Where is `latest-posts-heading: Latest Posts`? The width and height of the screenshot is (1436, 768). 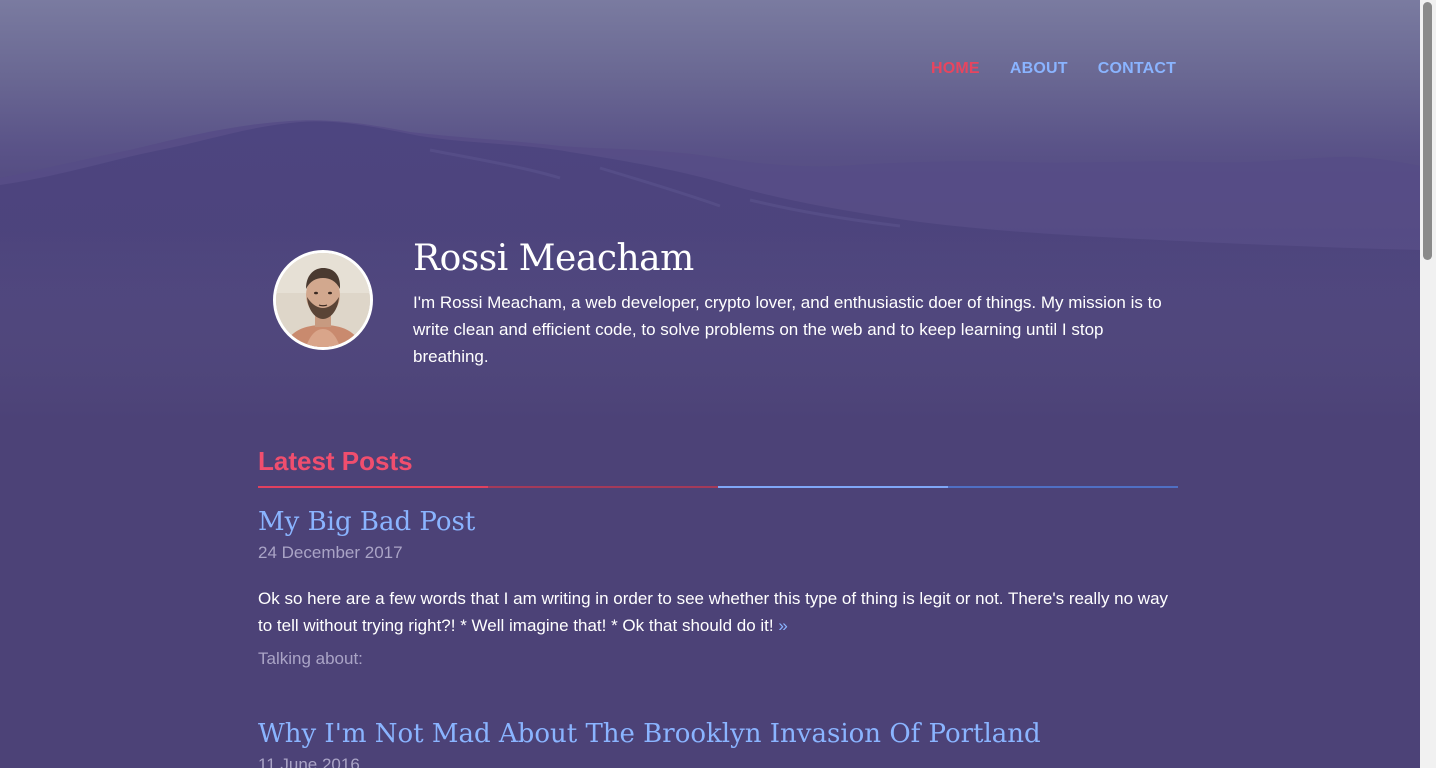 latest-posts-heading: Latest Posts is located at coordinates (335, 461).